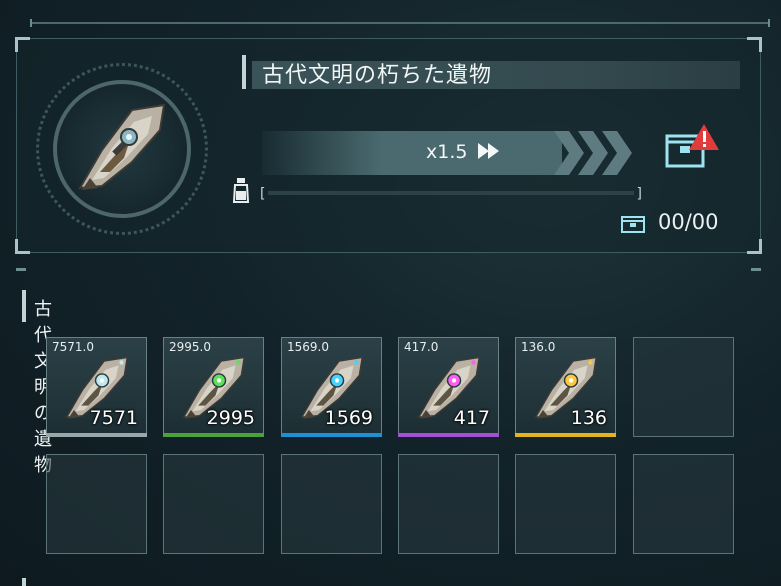 The width and height of the screenshot is (781, 586). I want to click on slot-count: 2995, so click(230, 418).